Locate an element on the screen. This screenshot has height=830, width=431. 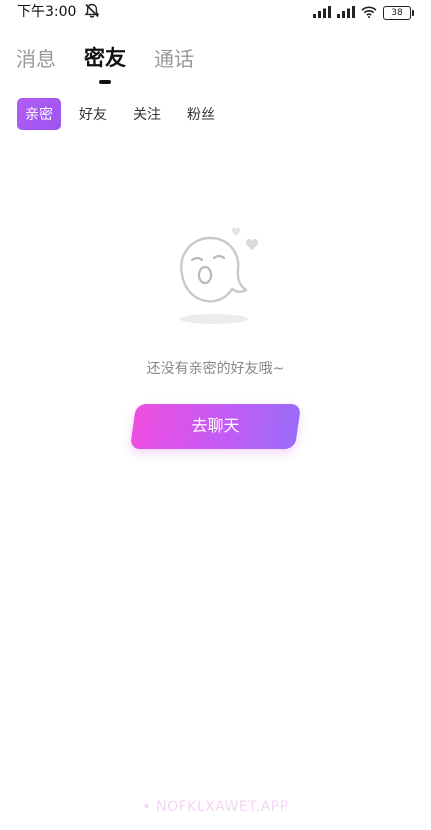
sub-tabs: 亲密 好友 关注 粉丝 is located at coordinates (120, 114).